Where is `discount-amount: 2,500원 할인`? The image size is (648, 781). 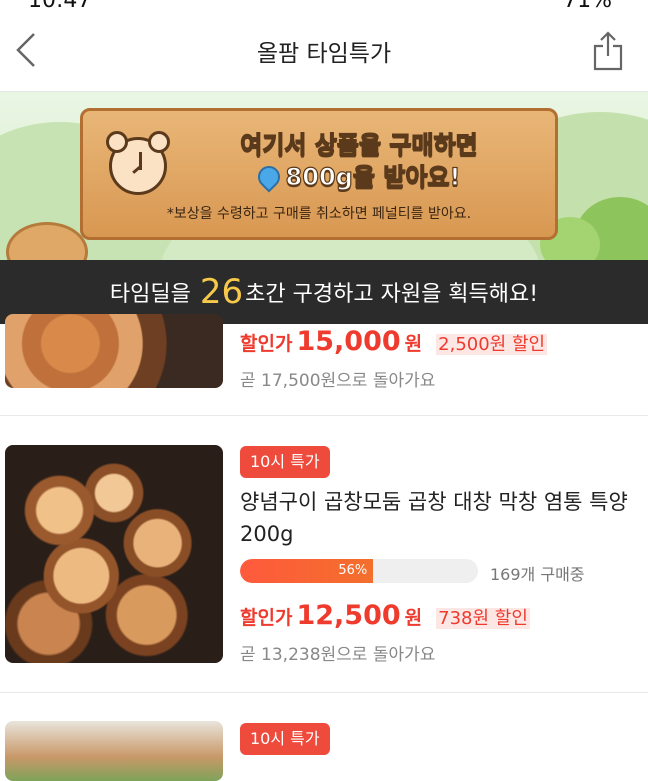
discount-amount: 2,500원 할인 is located at coordinates (492, 344).